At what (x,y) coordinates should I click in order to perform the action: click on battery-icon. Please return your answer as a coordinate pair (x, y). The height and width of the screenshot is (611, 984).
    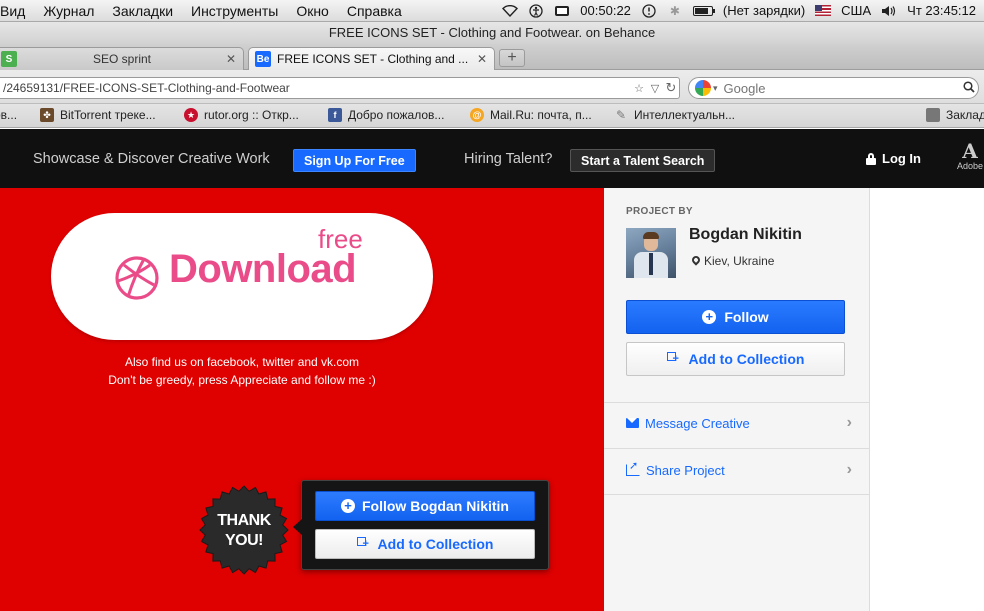
    Looking at the image, I should click on (703, 10).